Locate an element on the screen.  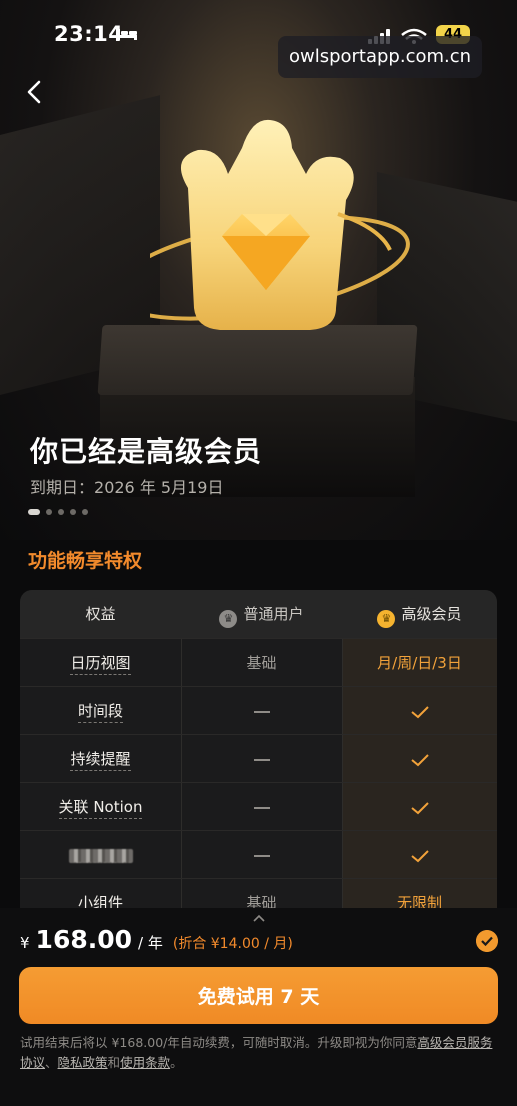
table-row: 持续提醒 is located at coordinates (258, 758).